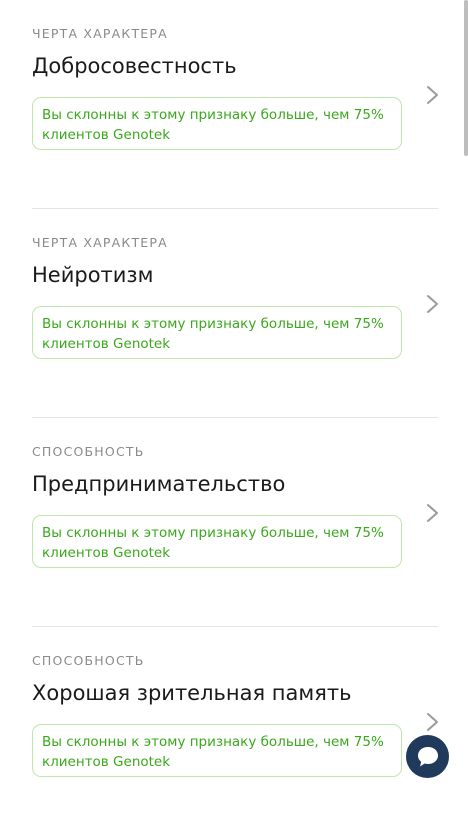 This screenshot has width=468, height=836. Describe the element at coordinates (466, 78) in the screenshot. I see `scrollbar` at that location.